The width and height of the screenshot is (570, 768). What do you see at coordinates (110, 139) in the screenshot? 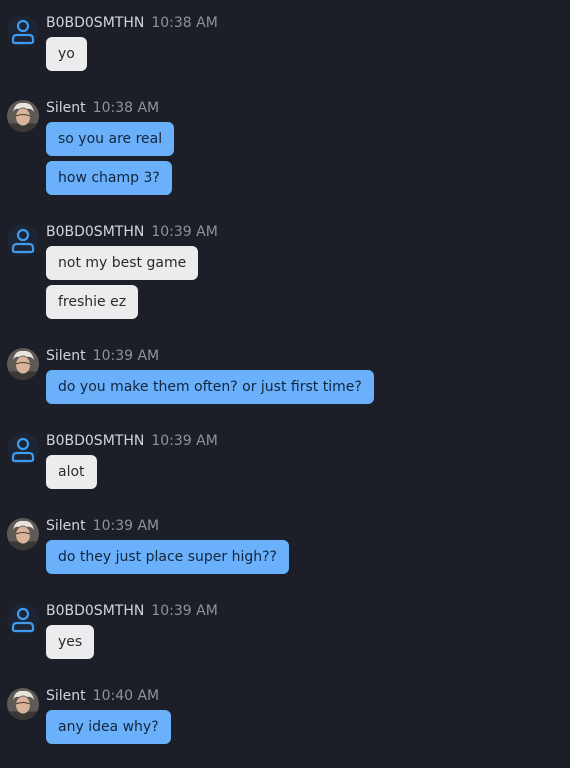
I see `message-bubble: so you are real` at bounding box center [110, 139].